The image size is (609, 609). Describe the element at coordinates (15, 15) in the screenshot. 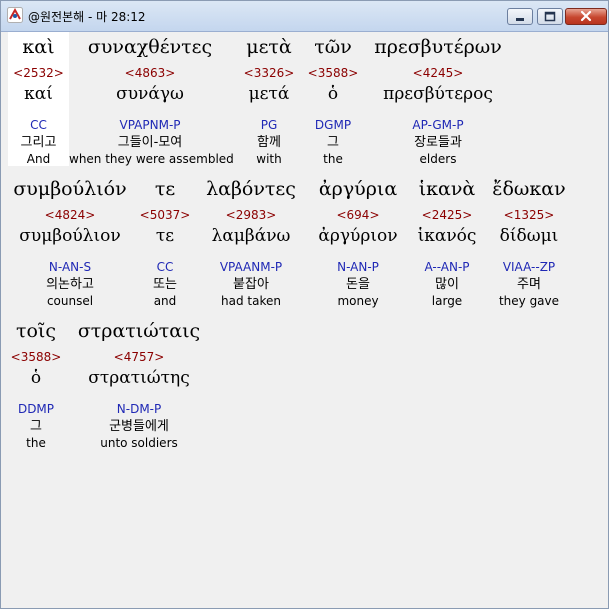

I see `app-logo-icon` at that location.